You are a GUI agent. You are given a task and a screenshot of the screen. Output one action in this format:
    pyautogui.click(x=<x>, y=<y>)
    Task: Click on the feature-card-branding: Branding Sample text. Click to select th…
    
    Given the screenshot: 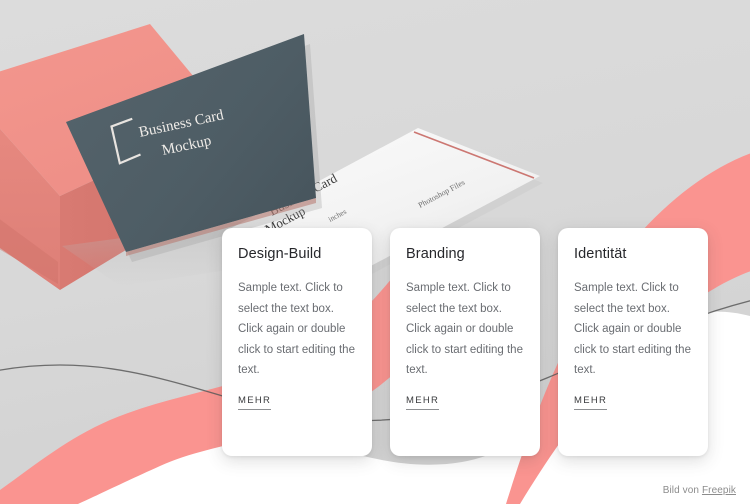 What is the action you would take?
    pyautogui.click(x=465, y=342)
    